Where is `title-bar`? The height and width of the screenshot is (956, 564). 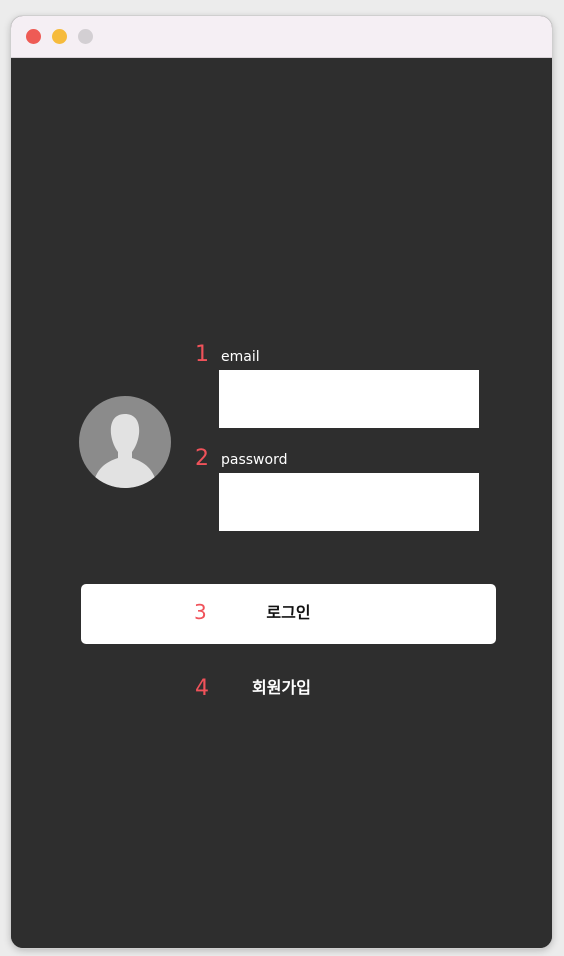 title-bar is located at coordinates (281, 37).